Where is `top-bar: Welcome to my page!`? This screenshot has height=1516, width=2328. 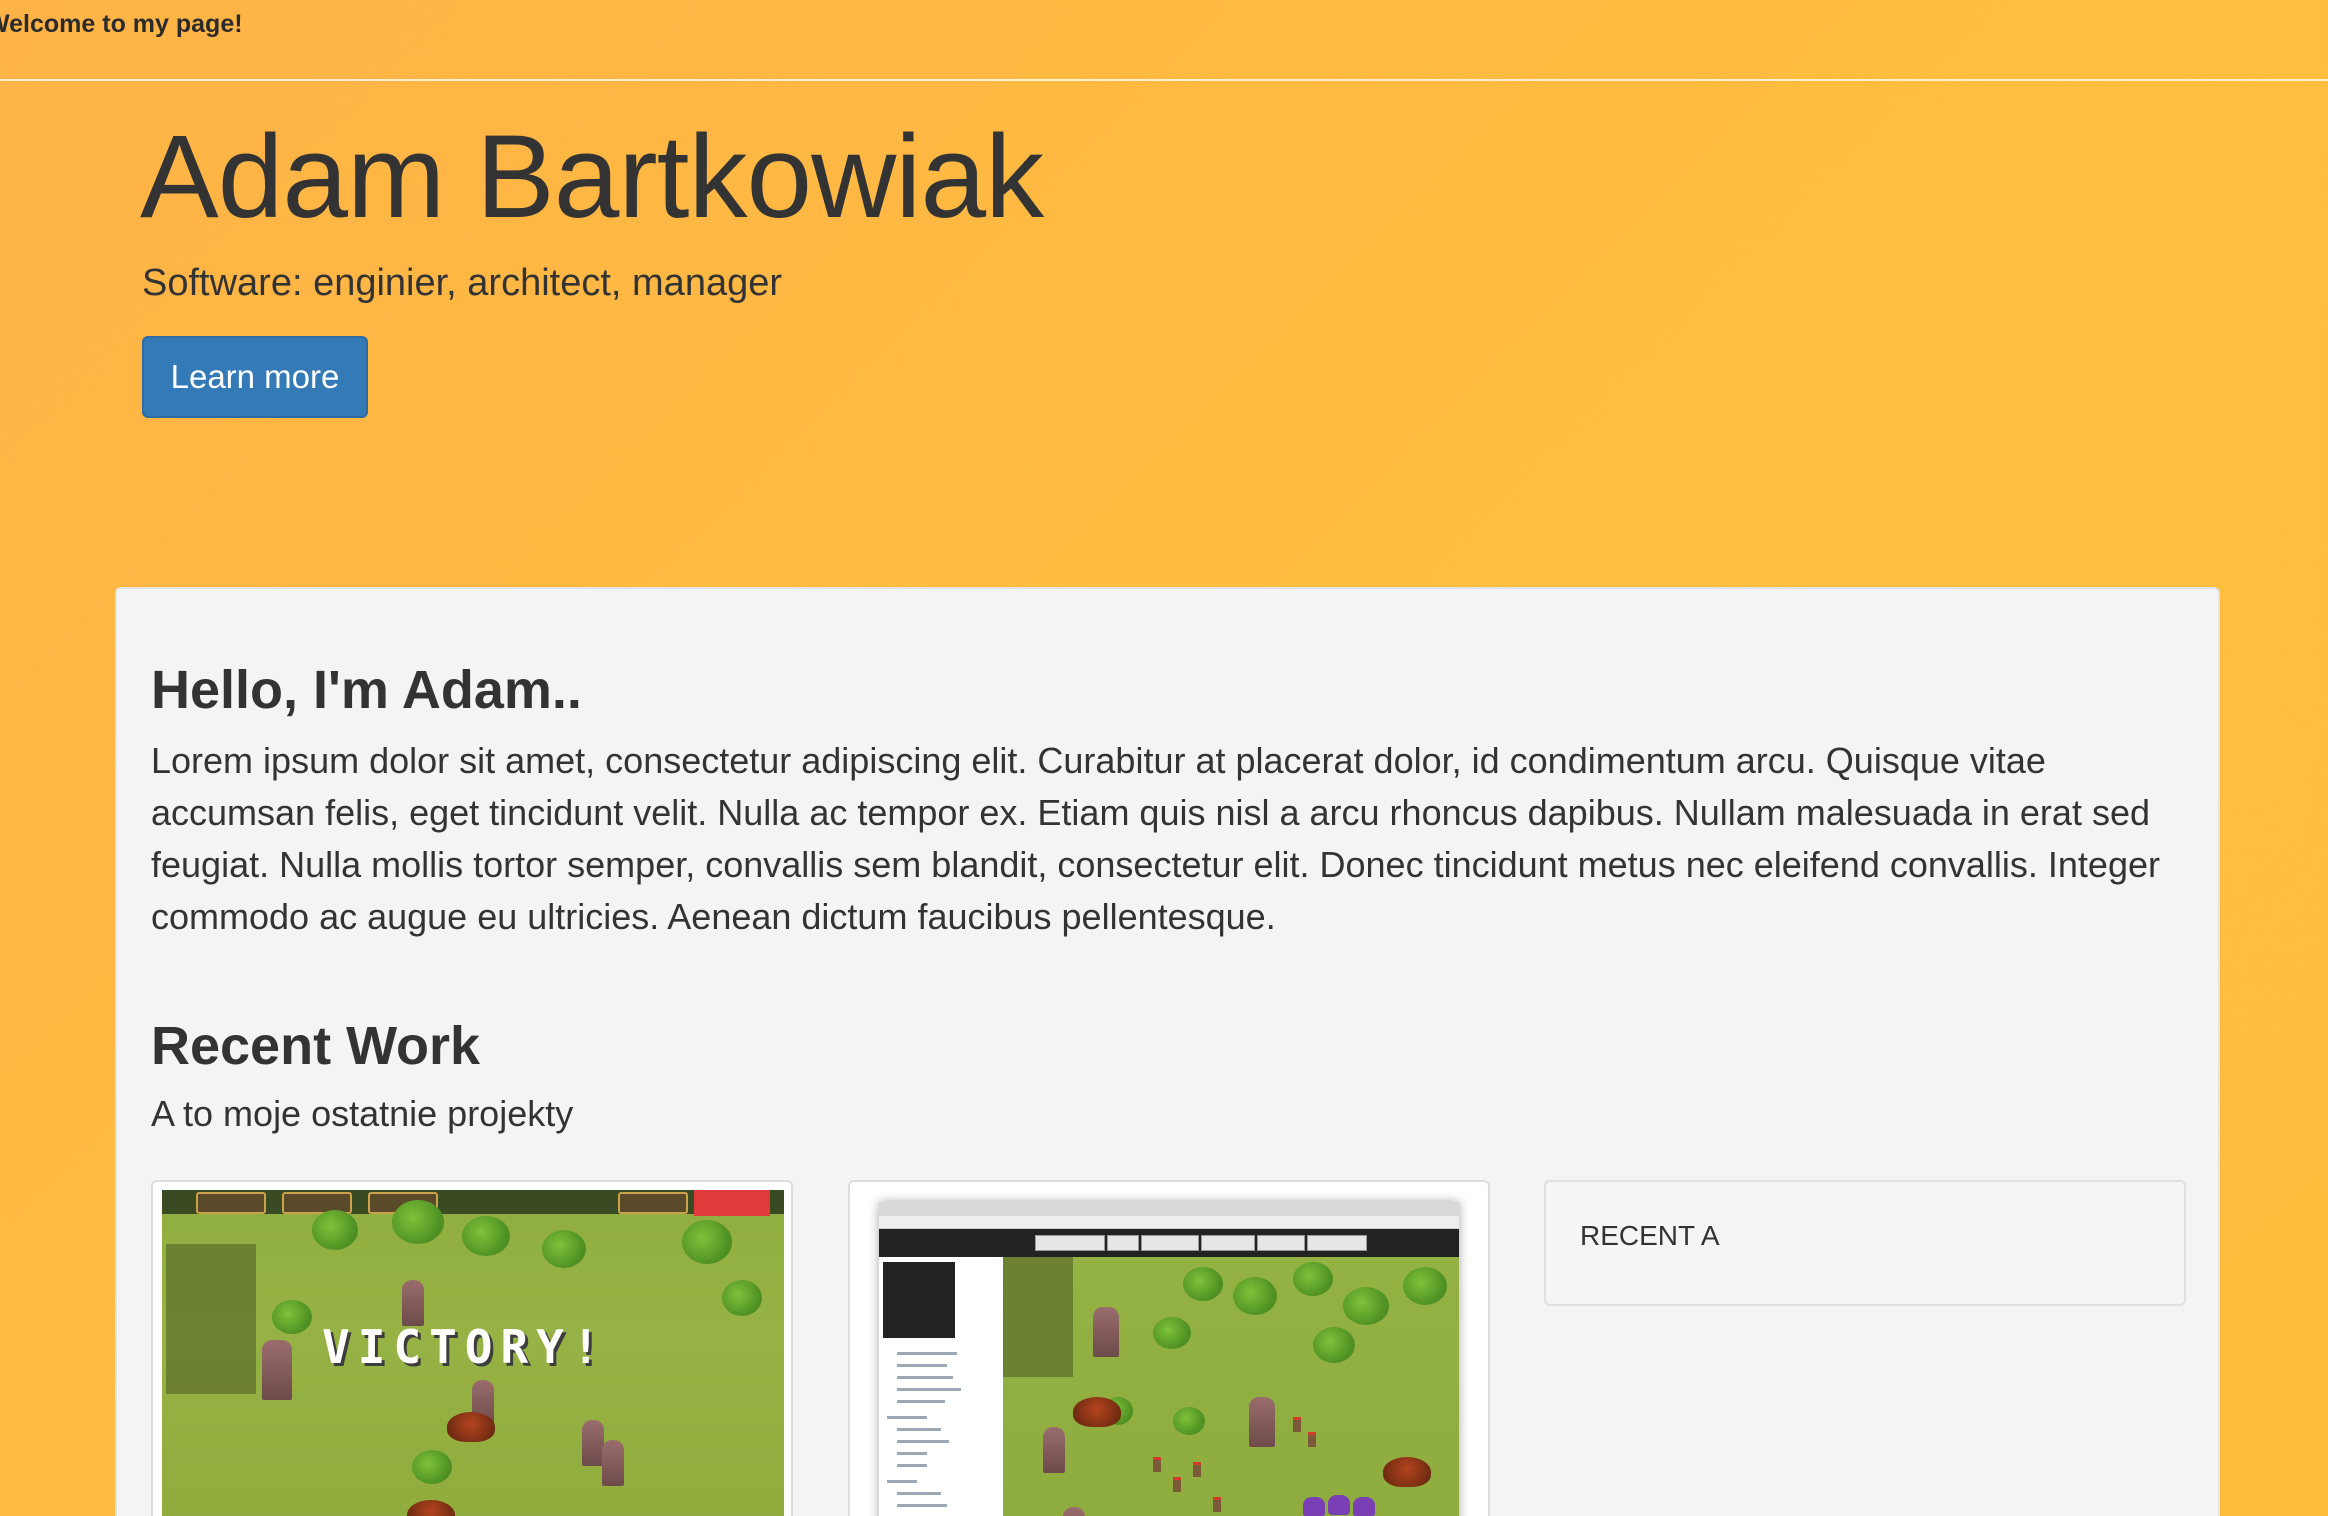 top-bar: Welcome to my page! is located at coordinates (1164, 40).